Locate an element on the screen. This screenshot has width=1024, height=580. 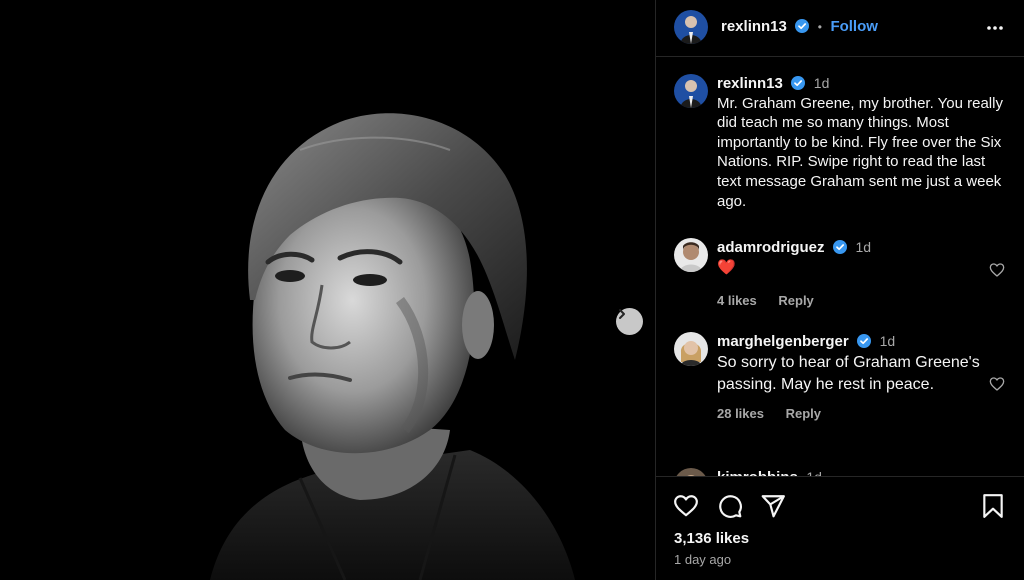
comment-like-count: 28 likes is located at coordinates (740, 413).